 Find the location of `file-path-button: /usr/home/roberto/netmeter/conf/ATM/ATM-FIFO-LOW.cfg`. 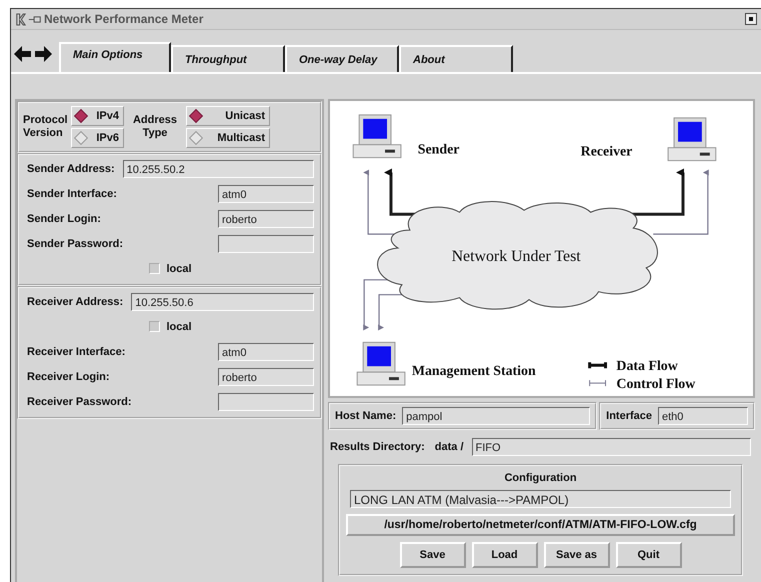

file-path-button: /usr/home/roberto/netmeter/conf/ATM/ATM-FIFO-LOW.cfg is located at coordinates (540, 525).